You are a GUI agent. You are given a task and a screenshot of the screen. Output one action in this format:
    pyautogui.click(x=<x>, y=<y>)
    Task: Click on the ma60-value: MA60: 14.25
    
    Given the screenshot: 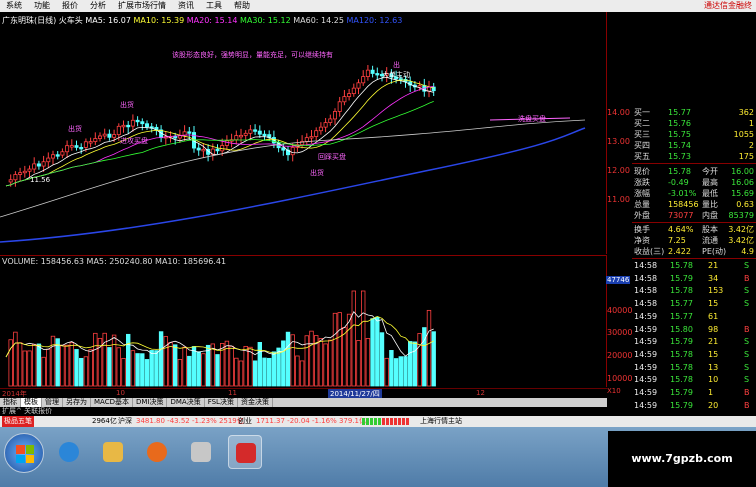 What is the action you would take?
    pyautogui.click(x=318, y=20)
    